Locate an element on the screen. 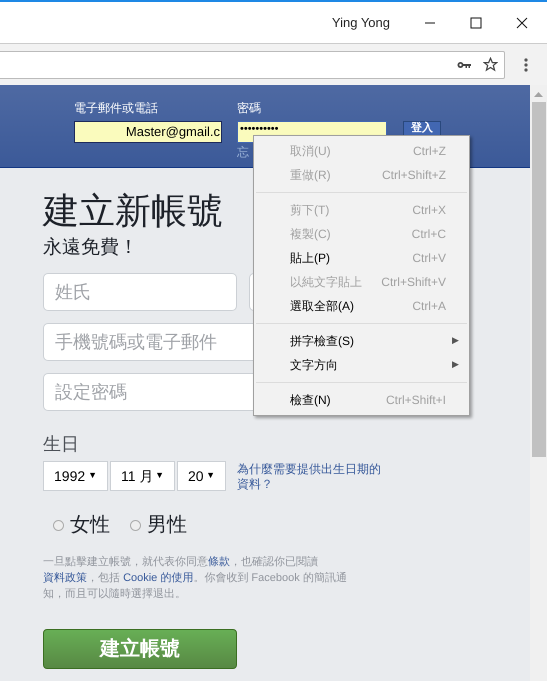 This screenshot has width=547, height=681. scroll-thumb is located at coordinates (539, 279).